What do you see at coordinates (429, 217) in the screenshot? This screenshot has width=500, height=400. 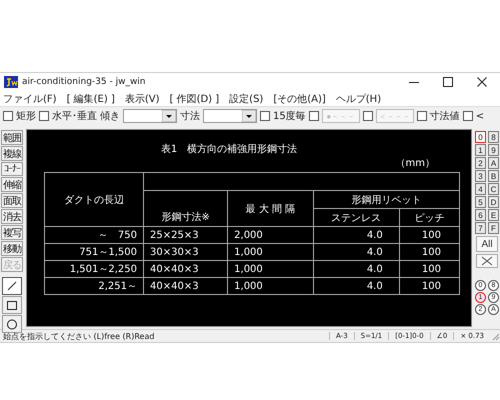 I see `table-cell: ピッチ` at bounding box center [429, 217].